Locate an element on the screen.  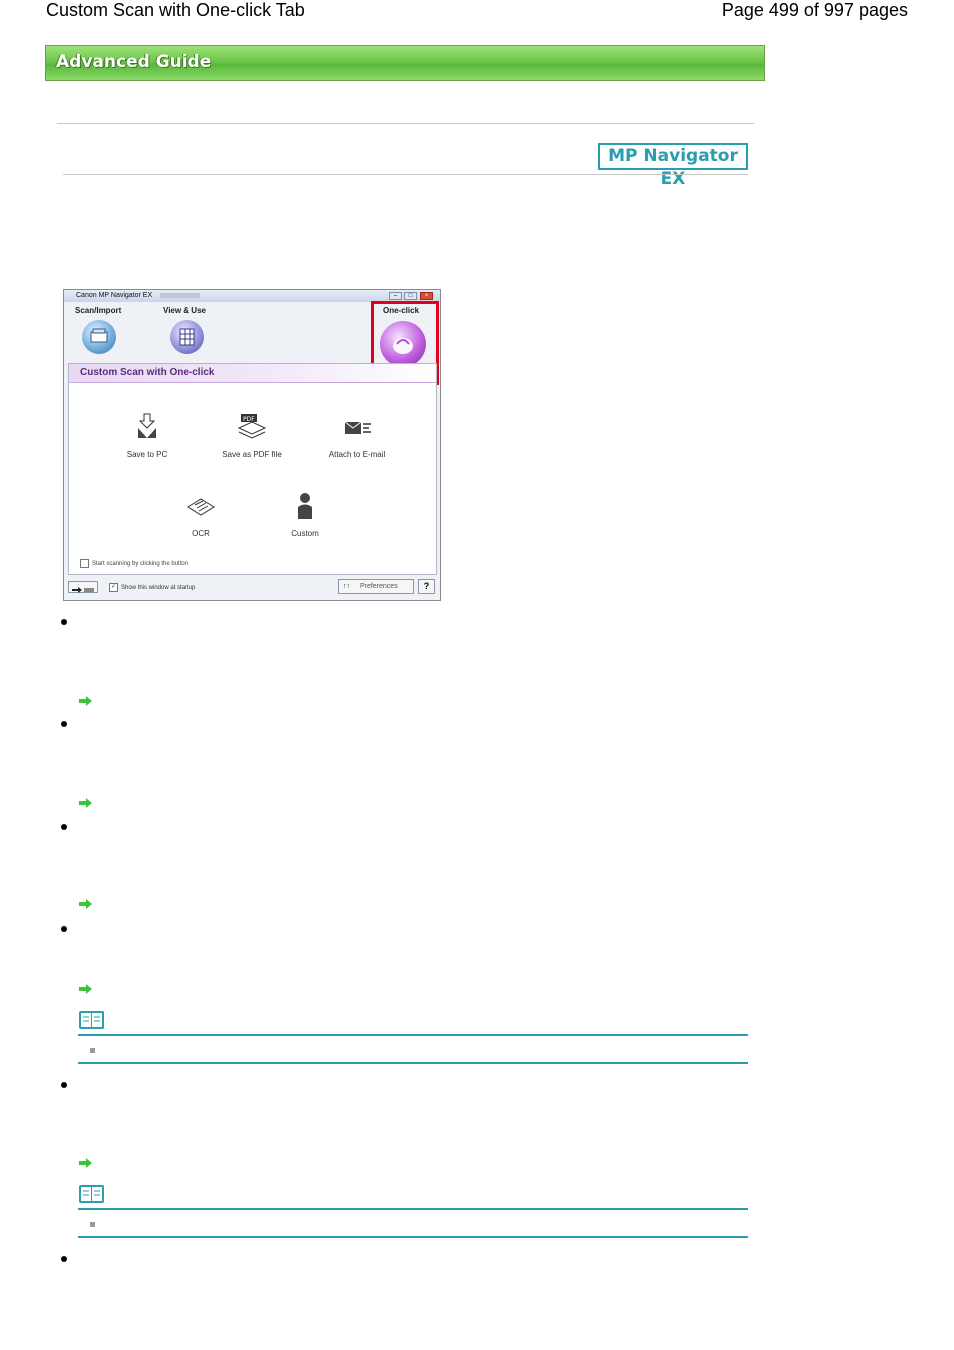
save-to-pc-button: Save to PC is located at coordinates (147, 435).